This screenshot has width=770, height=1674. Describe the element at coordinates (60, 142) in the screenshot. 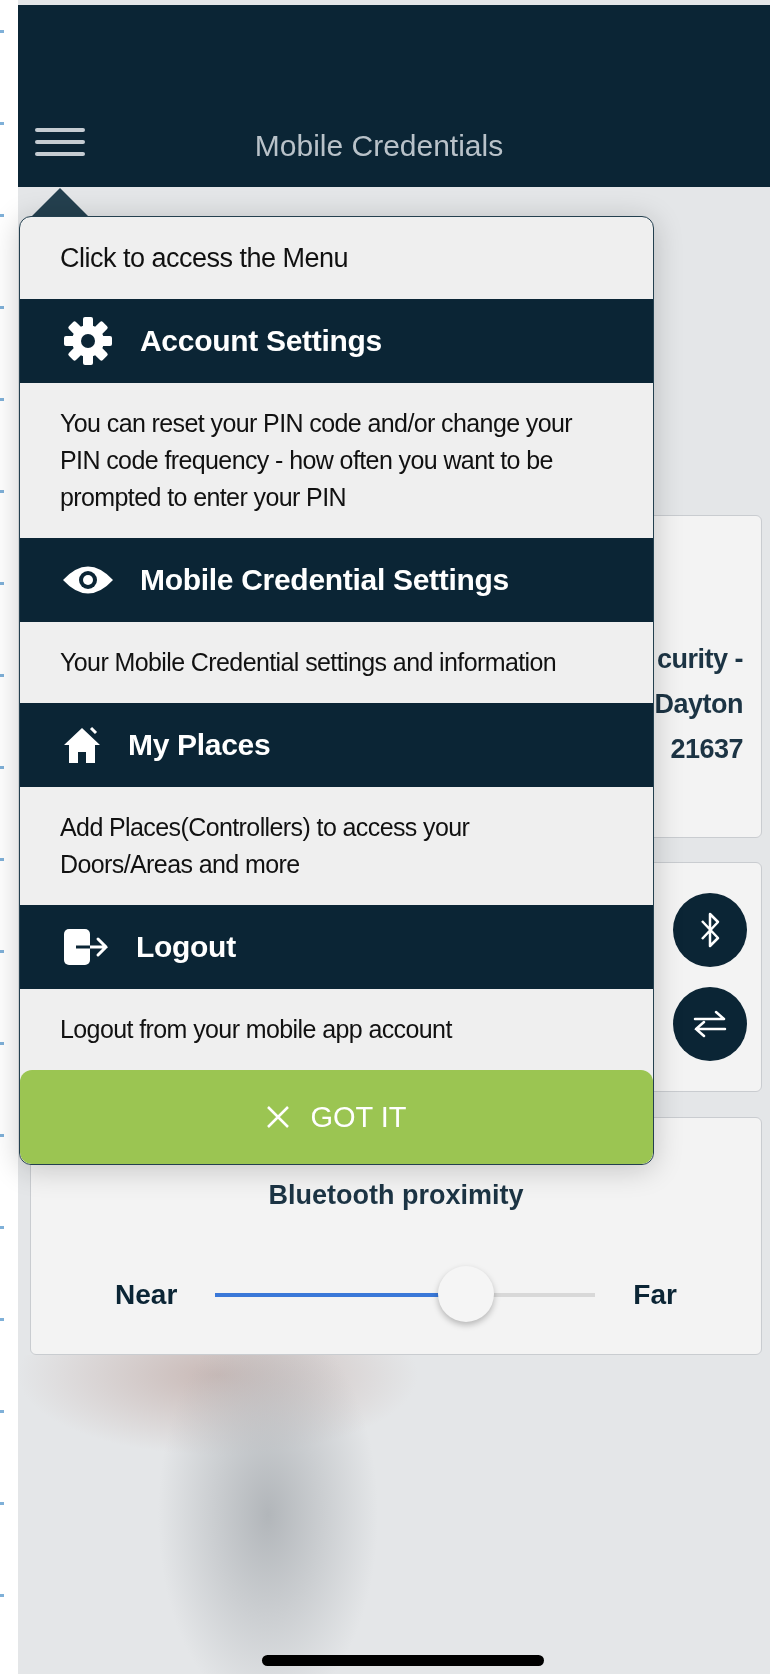

I see `menu-icon` at that location.